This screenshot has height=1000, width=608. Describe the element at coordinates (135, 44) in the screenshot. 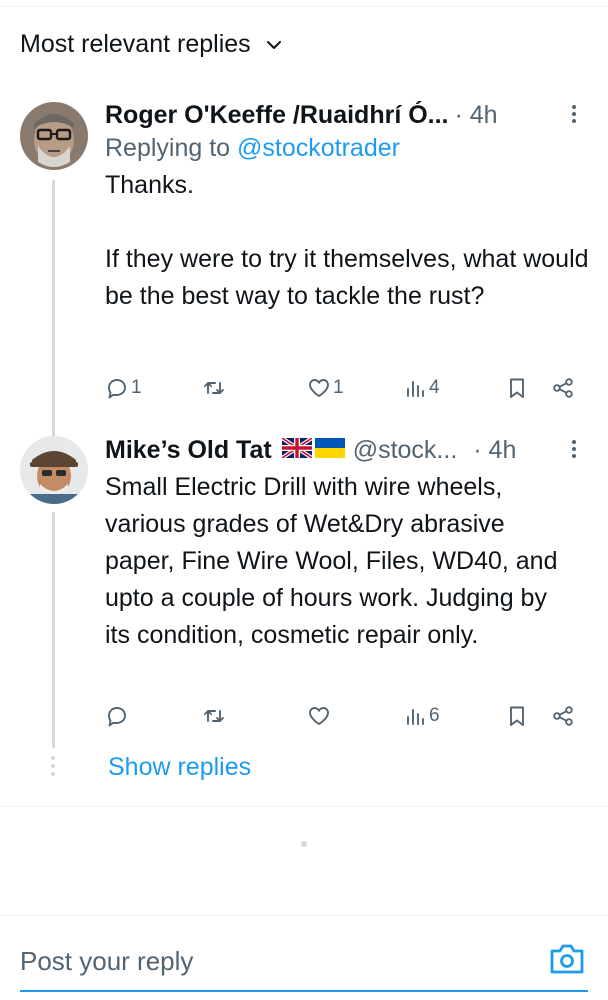

I see `sort-label: Most relevant replies` at that location.